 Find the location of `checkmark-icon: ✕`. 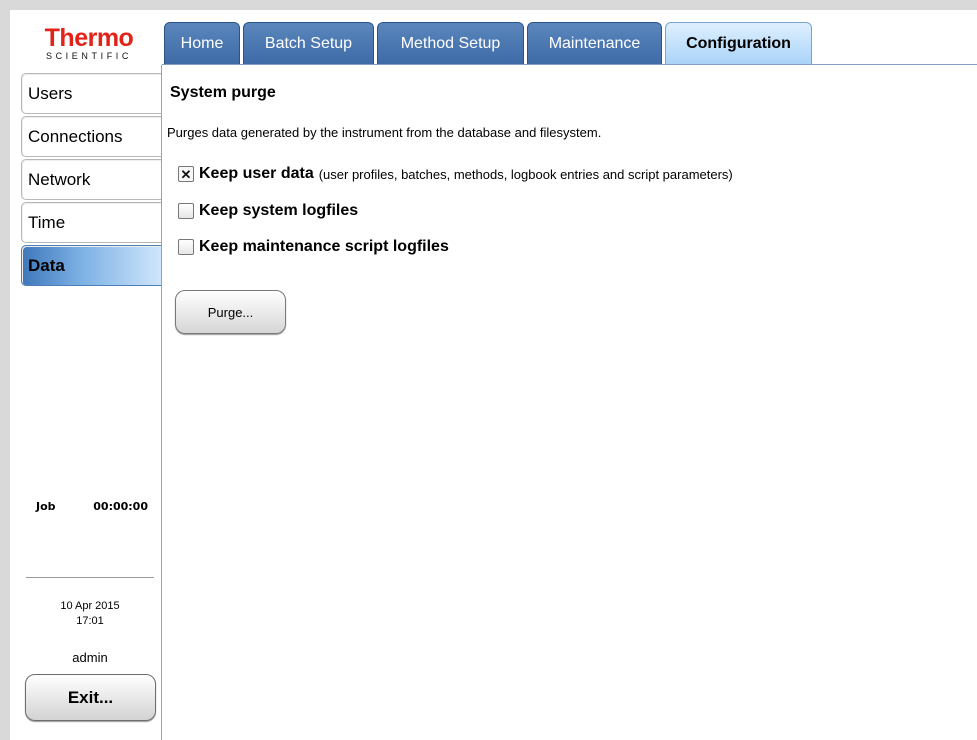

checkmark-icon: ✕ is located at coordinates (186, 174).